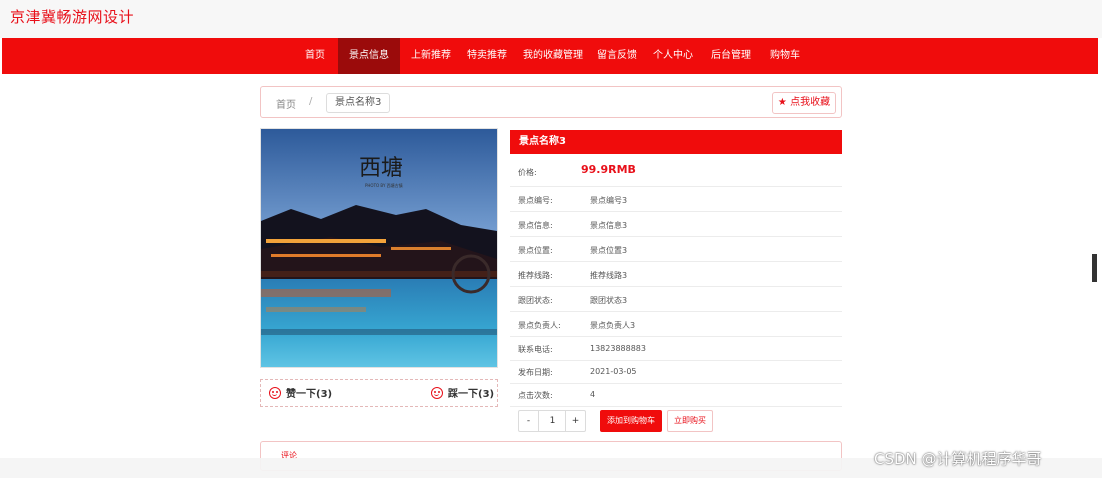  Describe the element at coordinates (553, 56) in the screenshot. I see `nav-item-my-favorites: 我的收藏管理` at that location.